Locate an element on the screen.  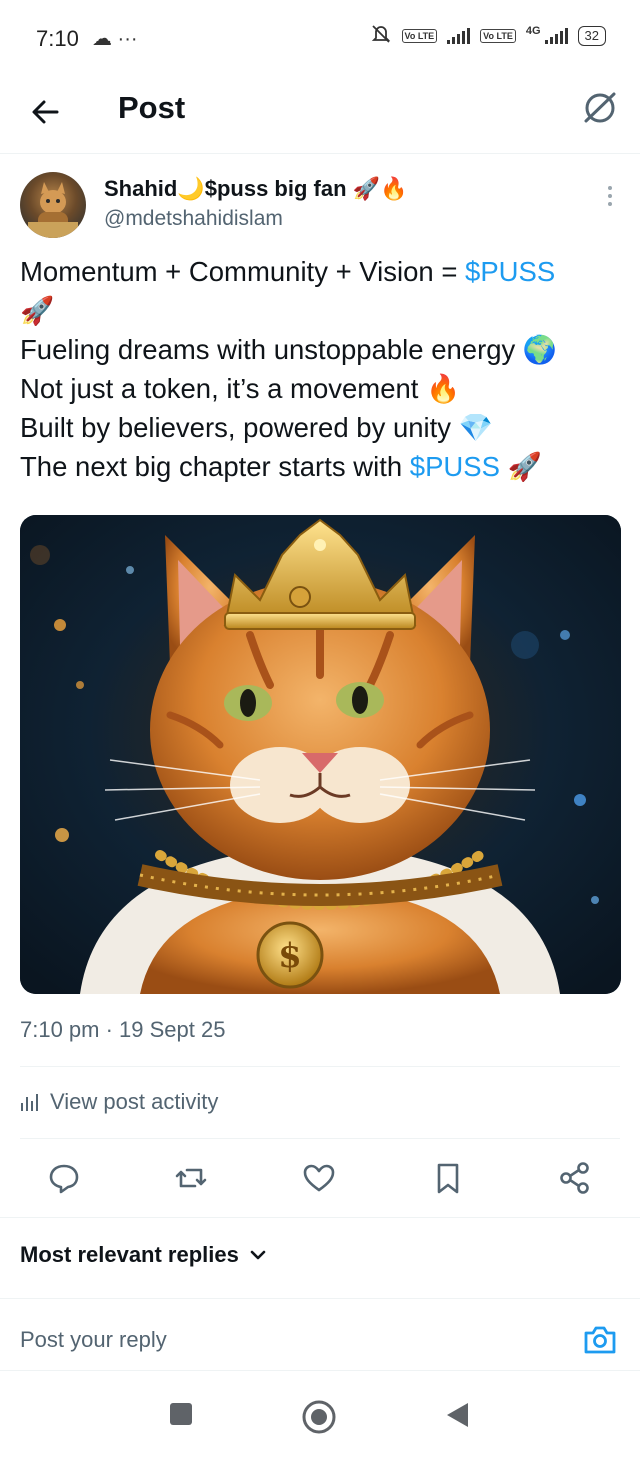
replies-sort-dropdown: Most relevant replies is located at coordinates (143, 1255).